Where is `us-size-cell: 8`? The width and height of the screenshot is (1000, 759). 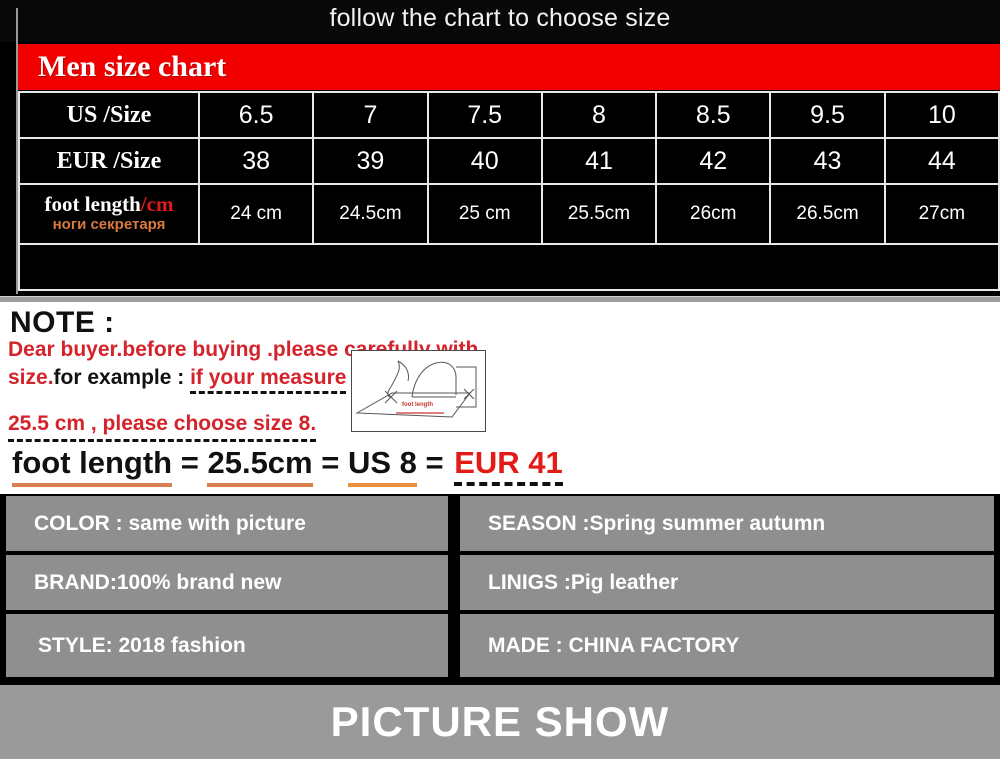 us-size-cell: 8 is located at coordinates (599, 115).